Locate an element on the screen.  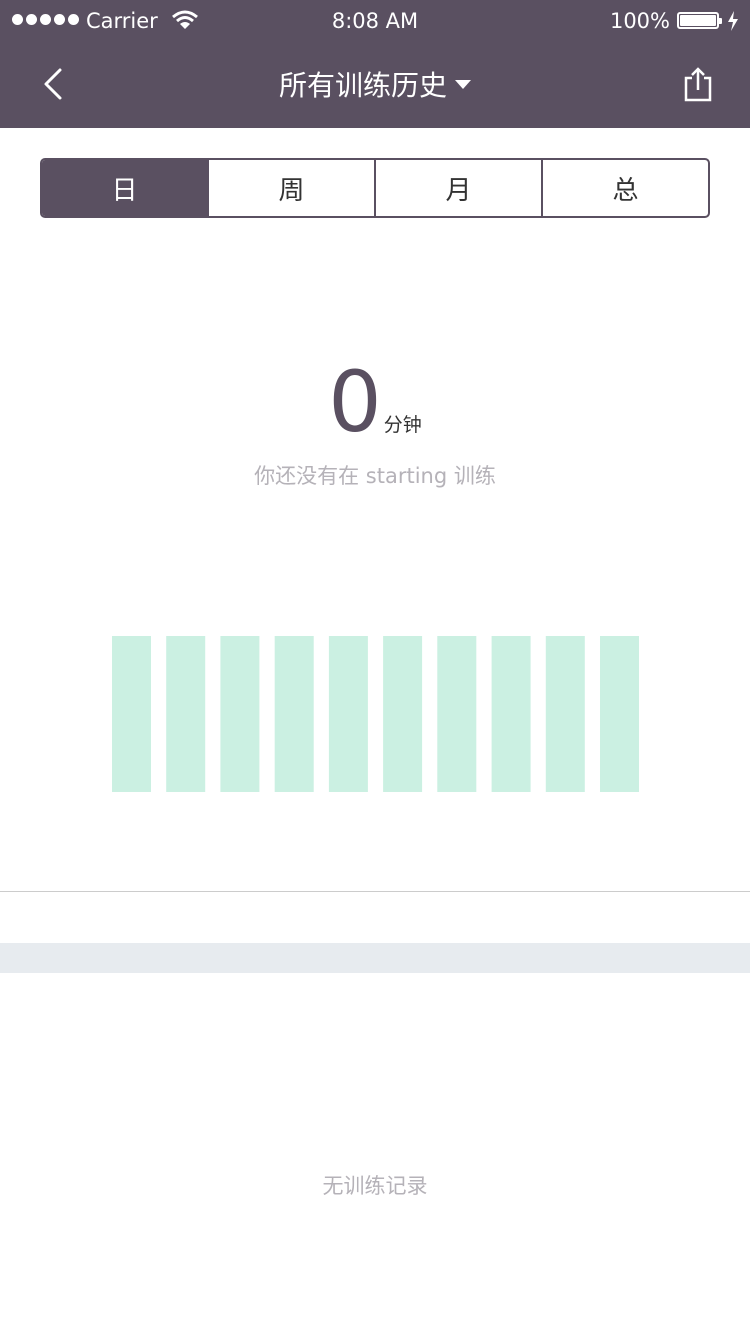
daily-training-chart is located at coordinates (375, 714).